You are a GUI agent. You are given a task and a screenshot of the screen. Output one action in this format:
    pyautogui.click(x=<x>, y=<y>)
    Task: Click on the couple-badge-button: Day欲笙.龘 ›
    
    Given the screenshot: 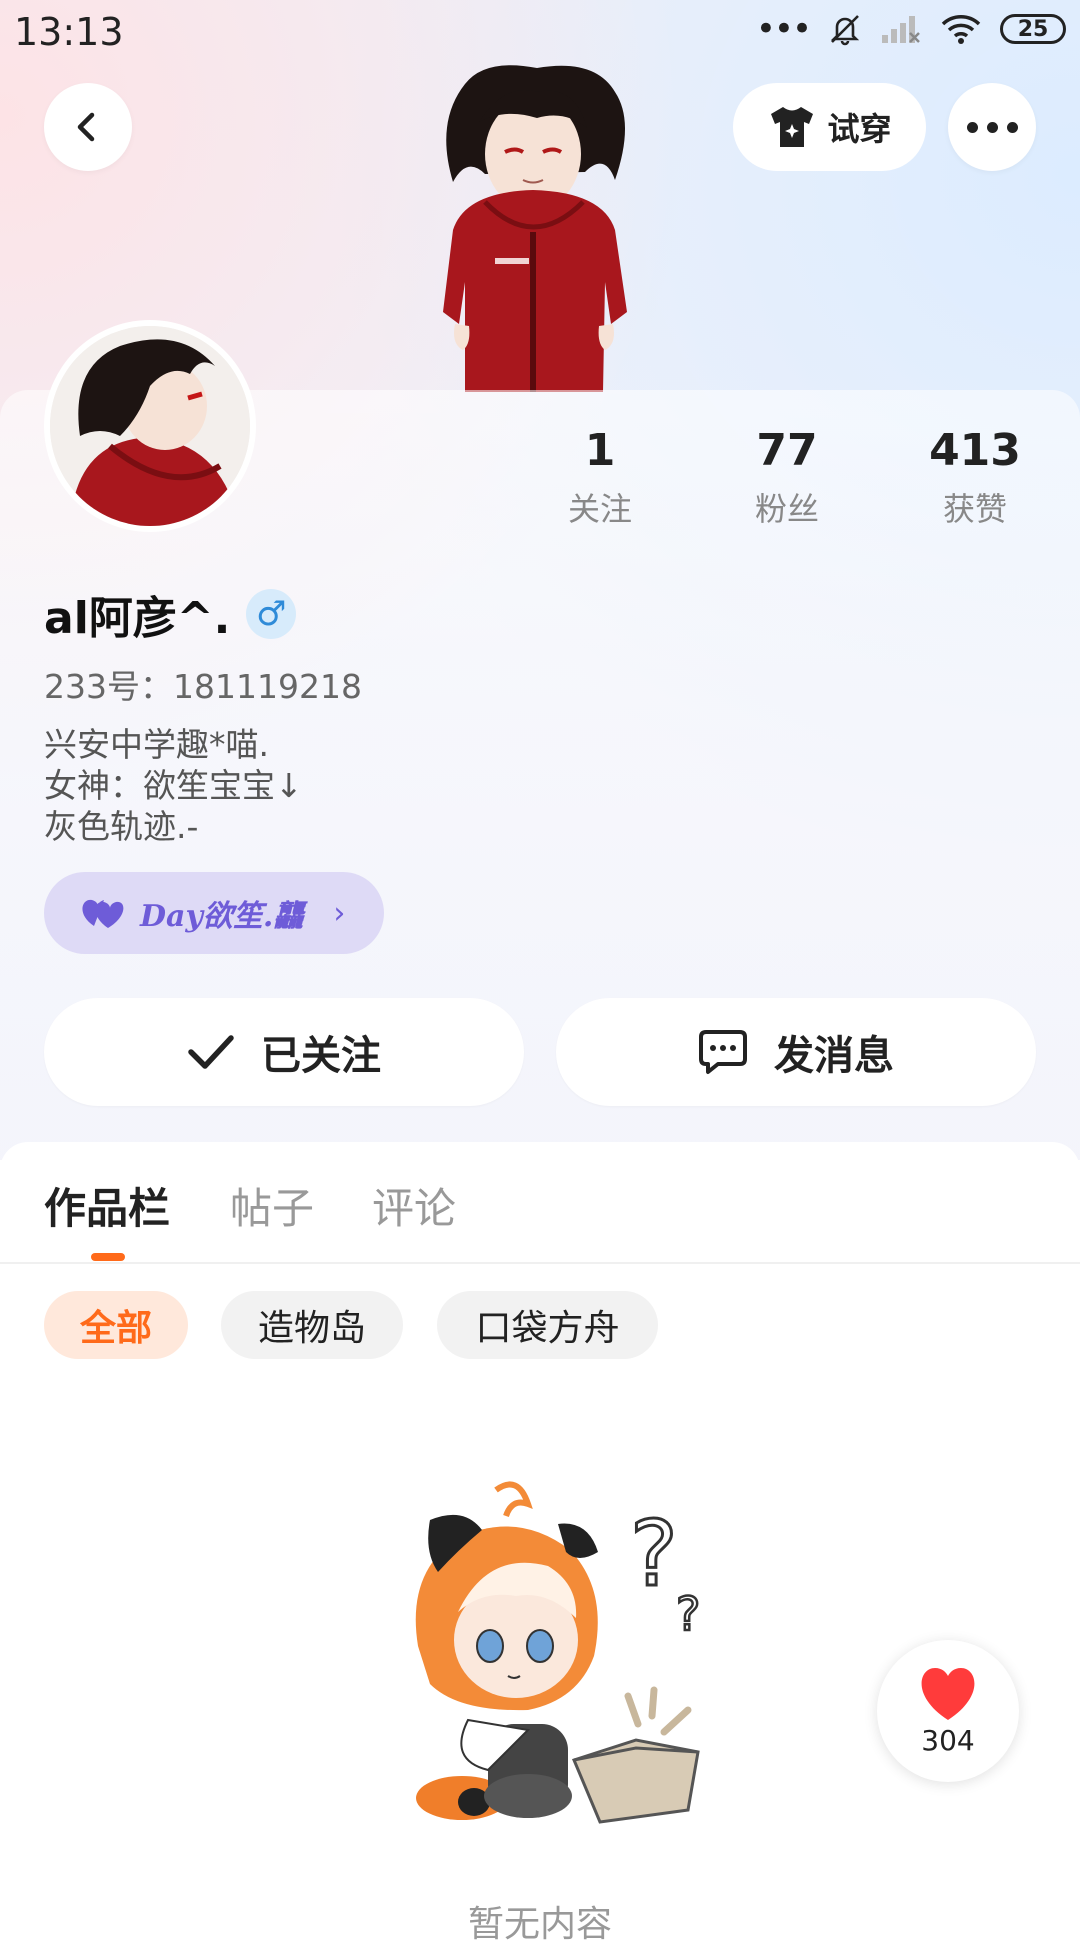 What is the action you would take?
    pyautogui.click(x=214, y=913)
    